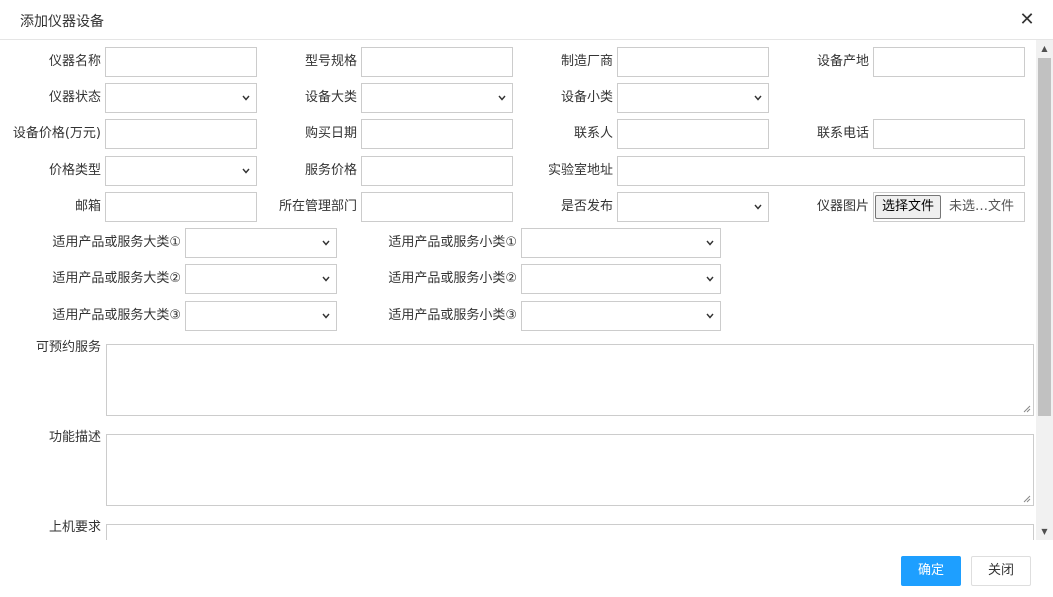 The height and width of the screenshot is (597, 1053). Describe the element at coordinates (982, 206) in the screenshot. I see `file-status-text: 未选…文件` at that location.